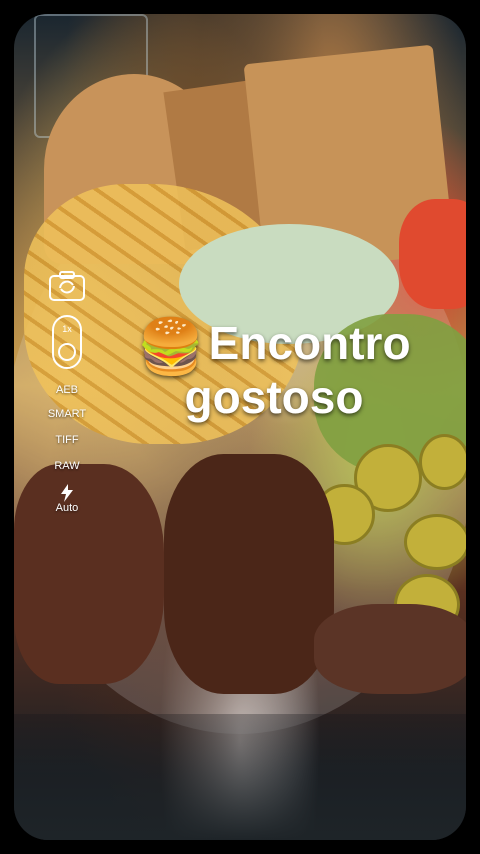  I want to click on tomato, so click(432, 254).